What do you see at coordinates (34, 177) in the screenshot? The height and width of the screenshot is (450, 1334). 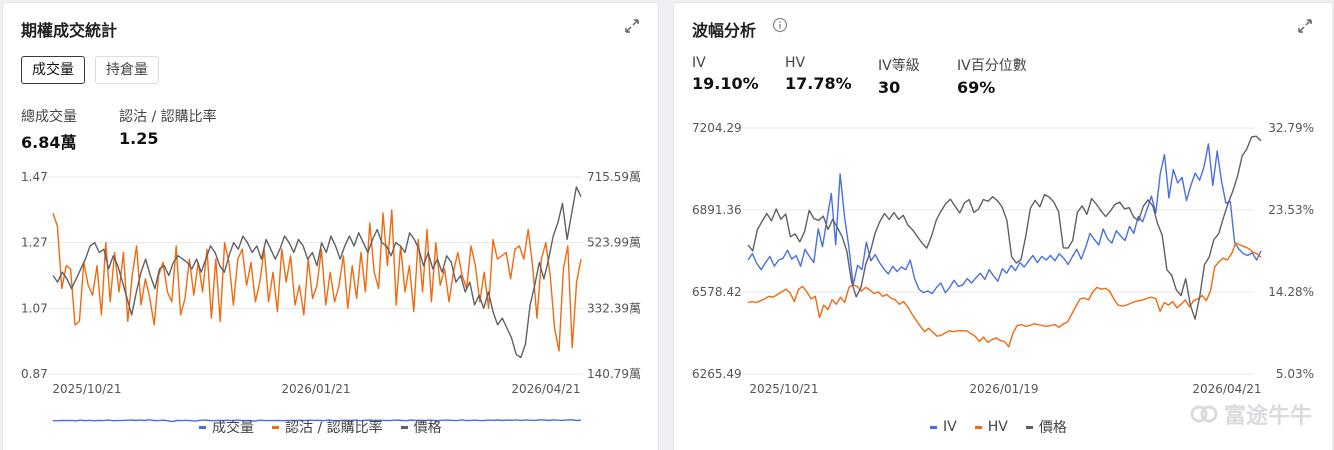 I see `y-left-tick-label: 1.47` at bounding box center [34, 177].